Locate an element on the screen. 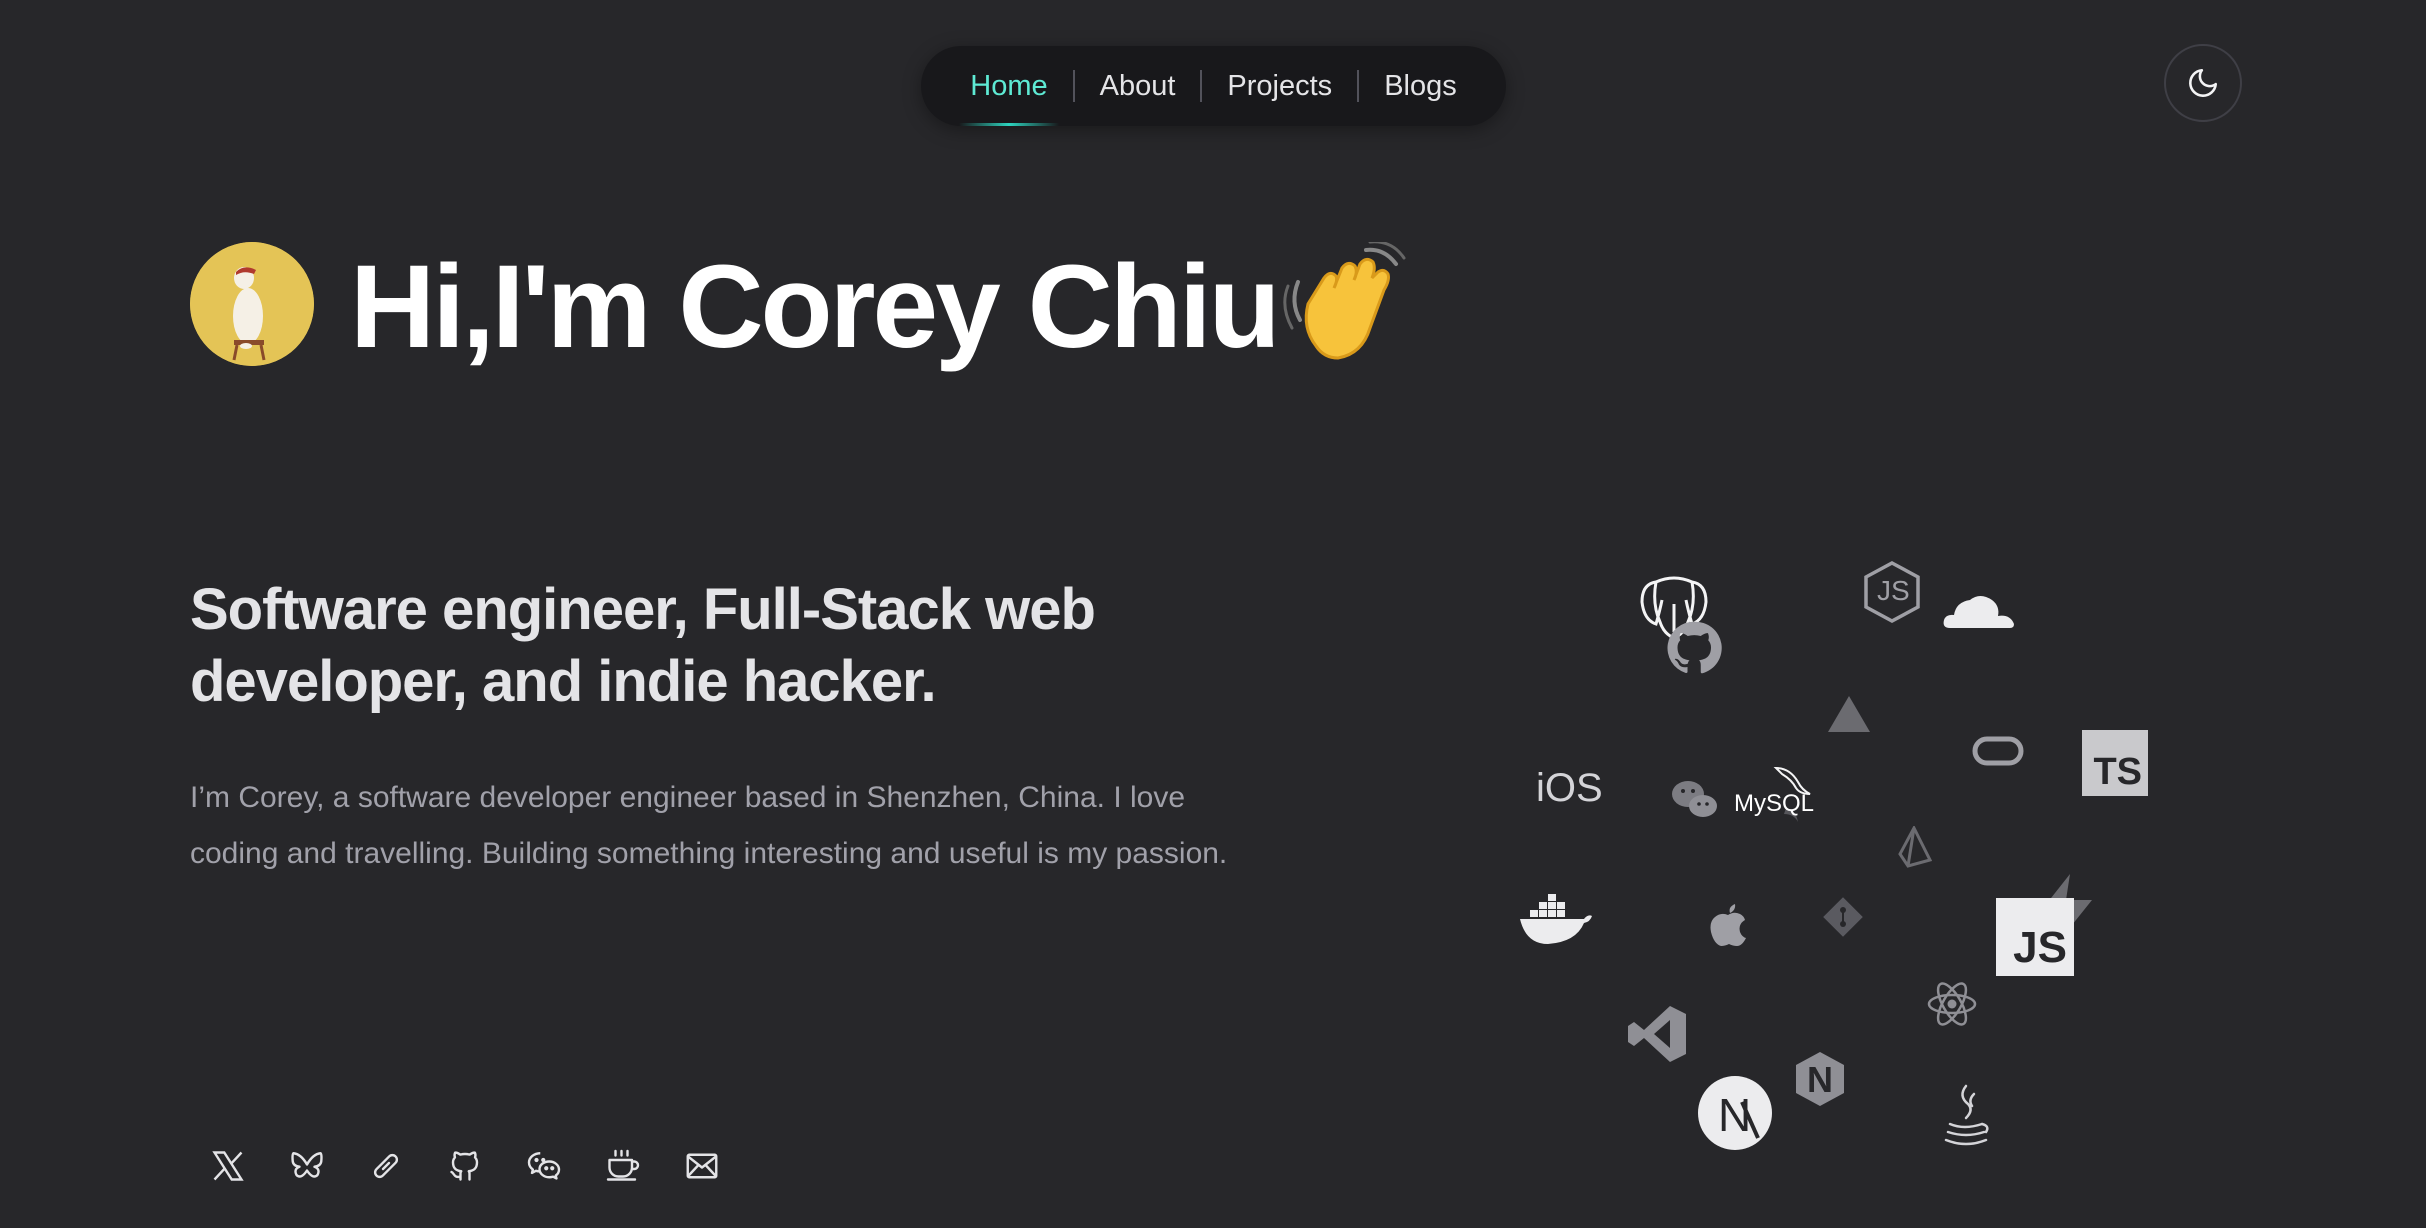 This screenshot has width=2426, height=1228. nextjs-icon: N is located at coordinates (1735, 1113).